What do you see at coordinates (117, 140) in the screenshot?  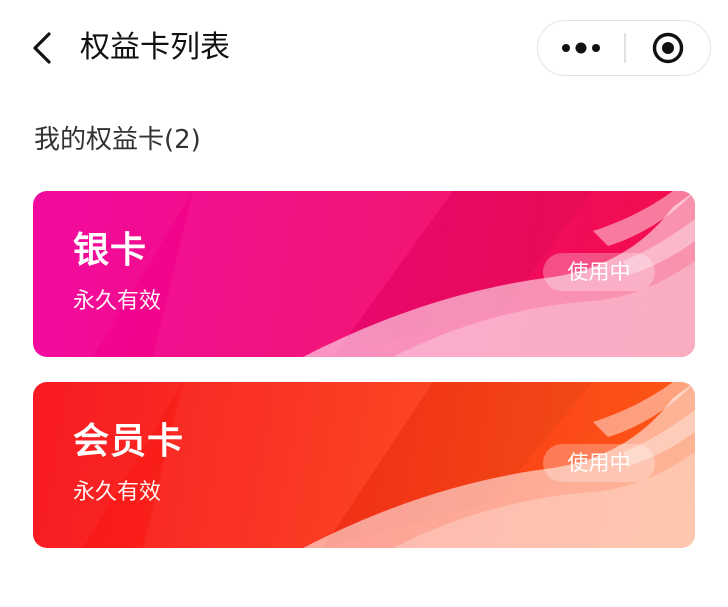 I see `section-title: 我的权益卡(2)` at bounding box center [117, 140].